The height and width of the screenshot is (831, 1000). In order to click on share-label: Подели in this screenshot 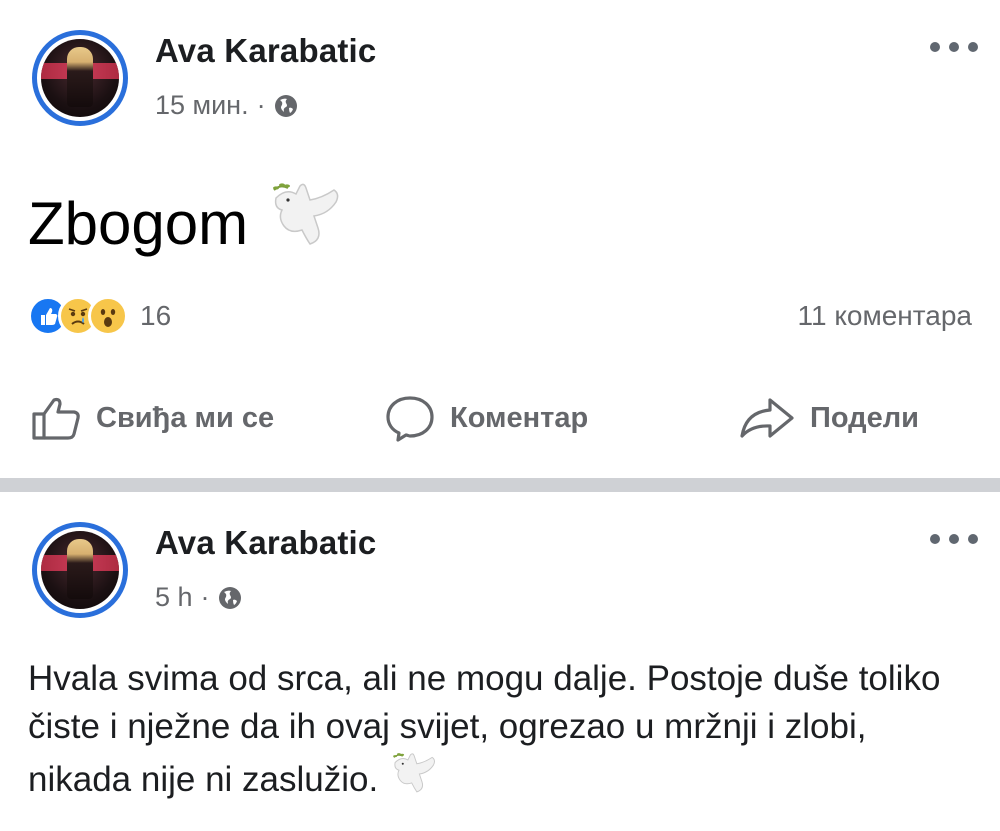, I will do `click(864, 417)`.